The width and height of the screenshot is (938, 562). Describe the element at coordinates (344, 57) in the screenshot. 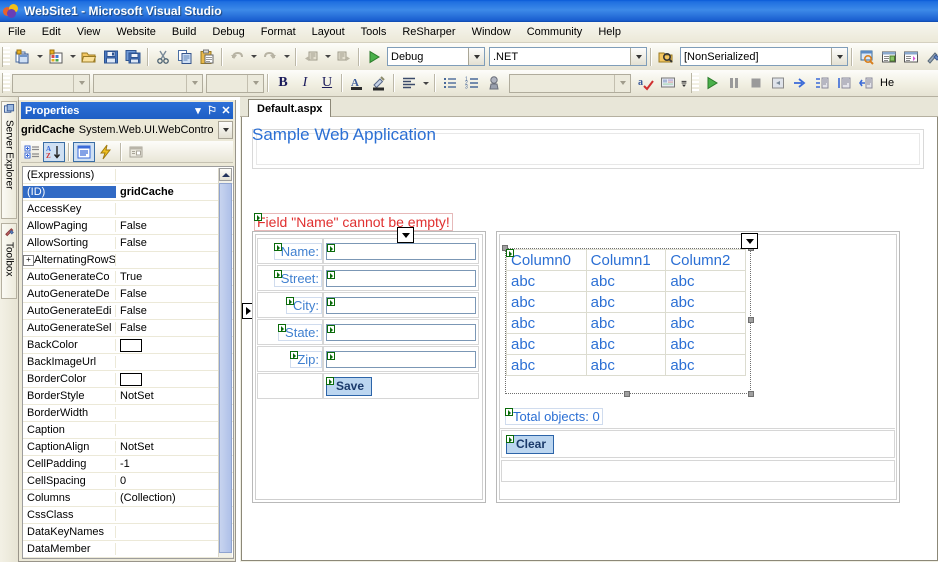

I see `navigate-forward-icon` at that location.